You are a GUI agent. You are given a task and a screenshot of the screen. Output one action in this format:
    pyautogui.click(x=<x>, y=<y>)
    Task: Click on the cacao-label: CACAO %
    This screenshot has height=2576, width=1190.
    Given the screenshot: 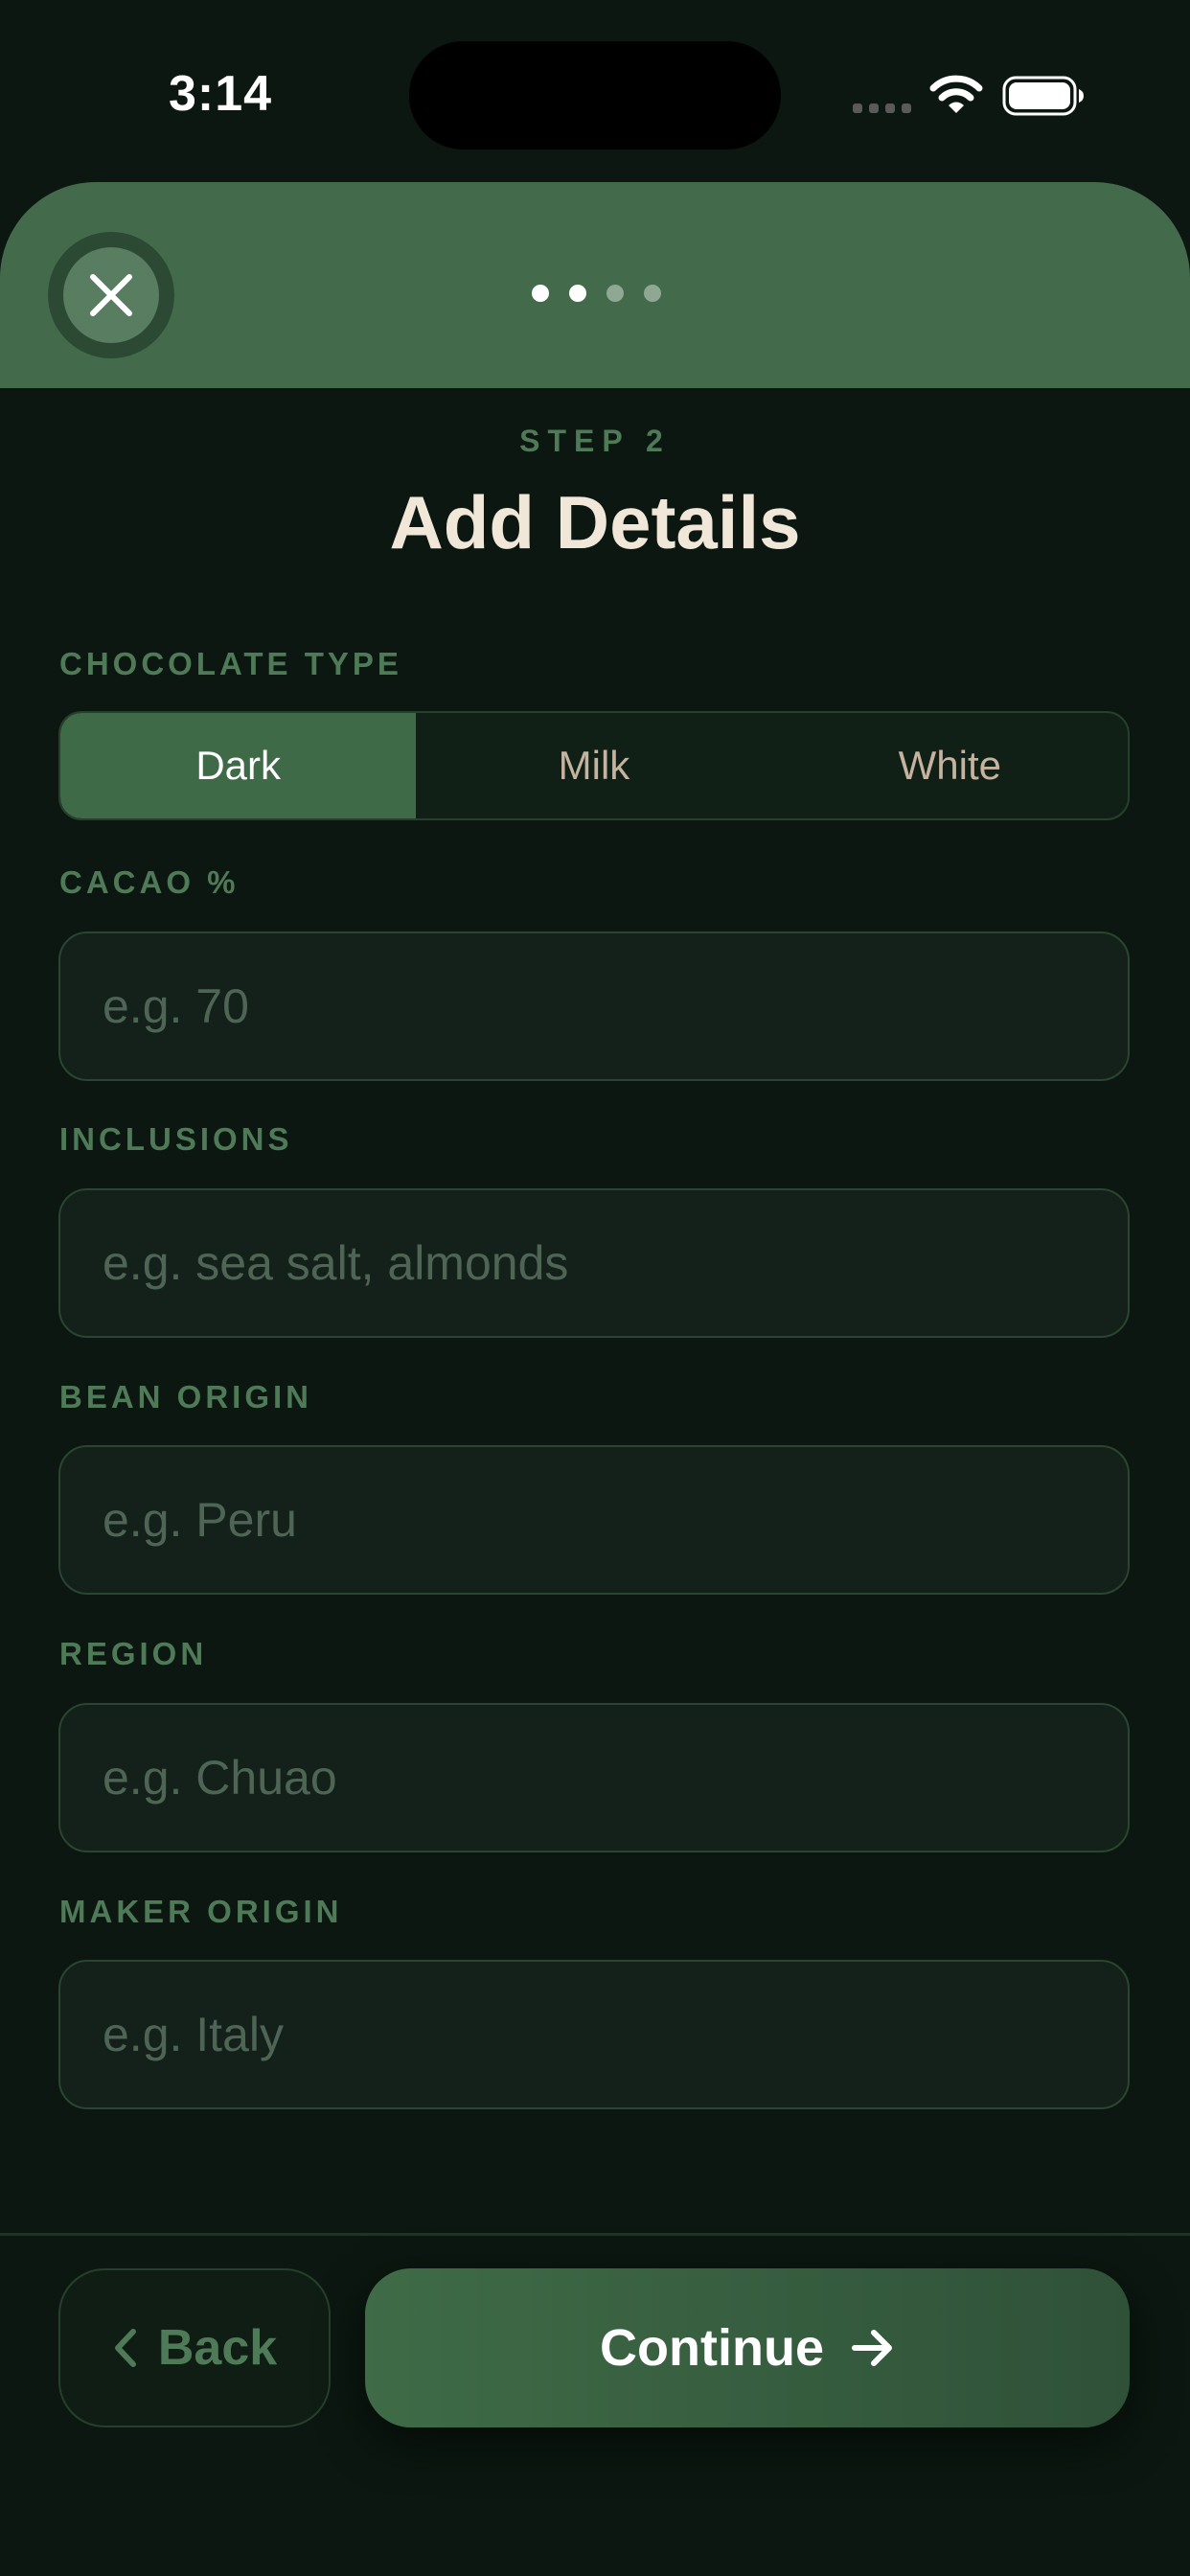 What is the action you would take?
    pyautogui.click(x=150, y=882)
    